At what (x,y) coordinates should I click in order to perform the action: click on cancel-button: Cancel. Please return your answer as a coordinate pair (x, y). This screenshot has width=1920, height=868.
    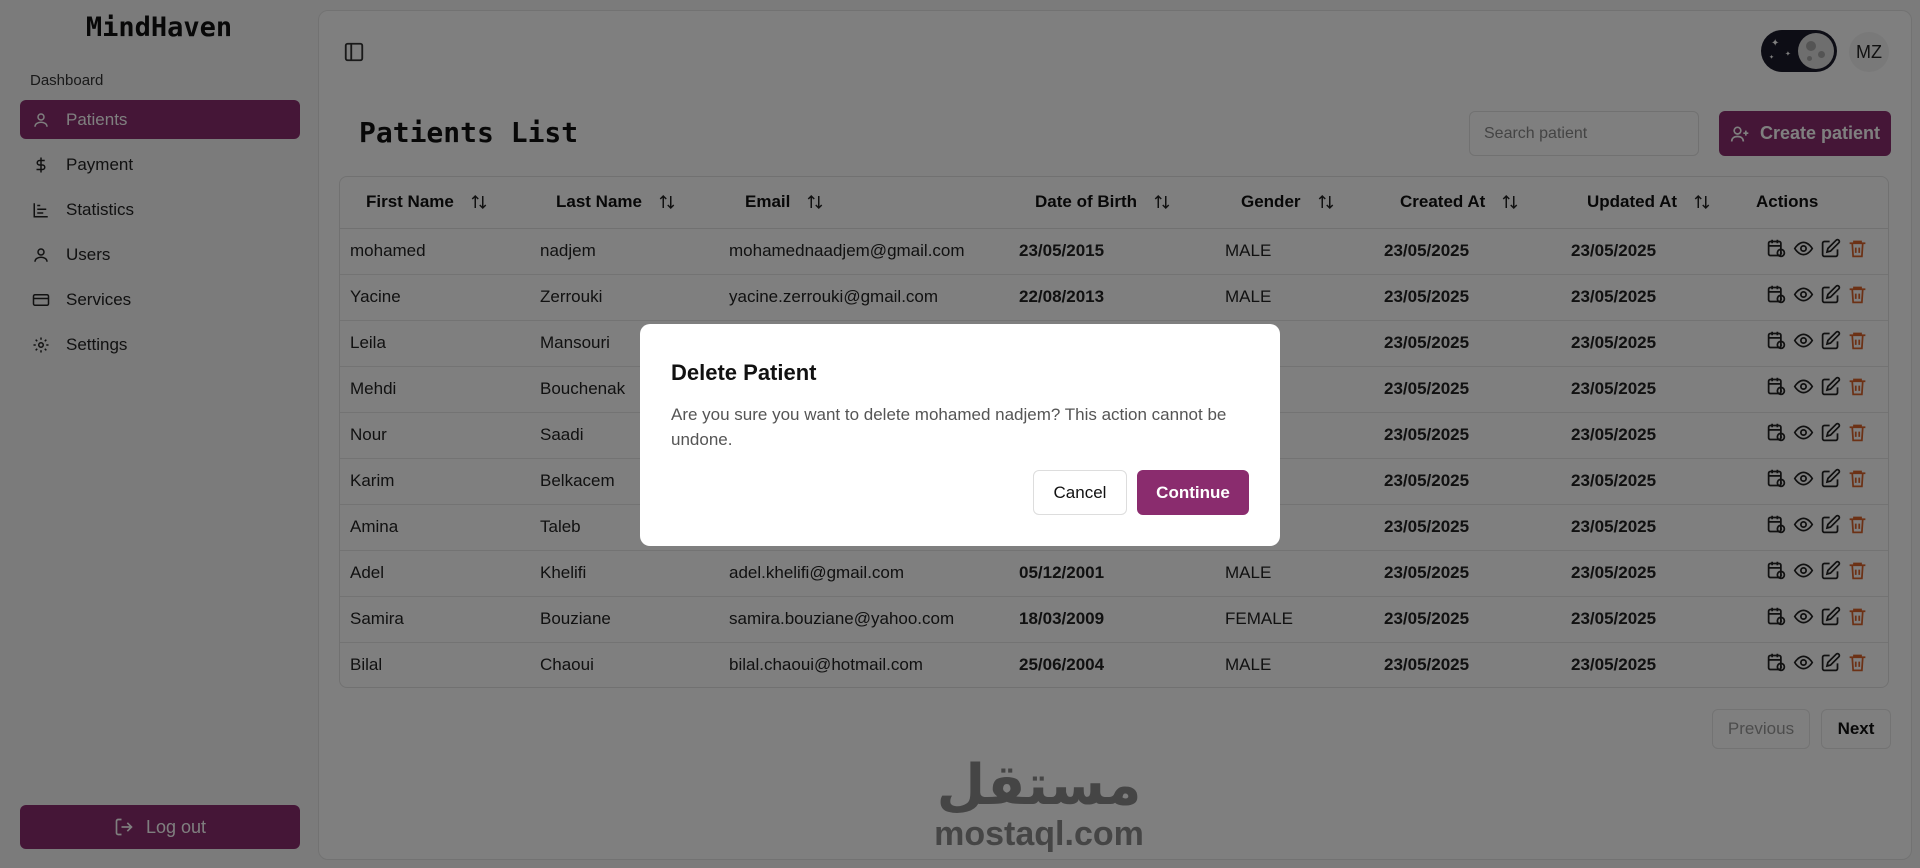
    Looking at the image, I should click on (1080, 492).